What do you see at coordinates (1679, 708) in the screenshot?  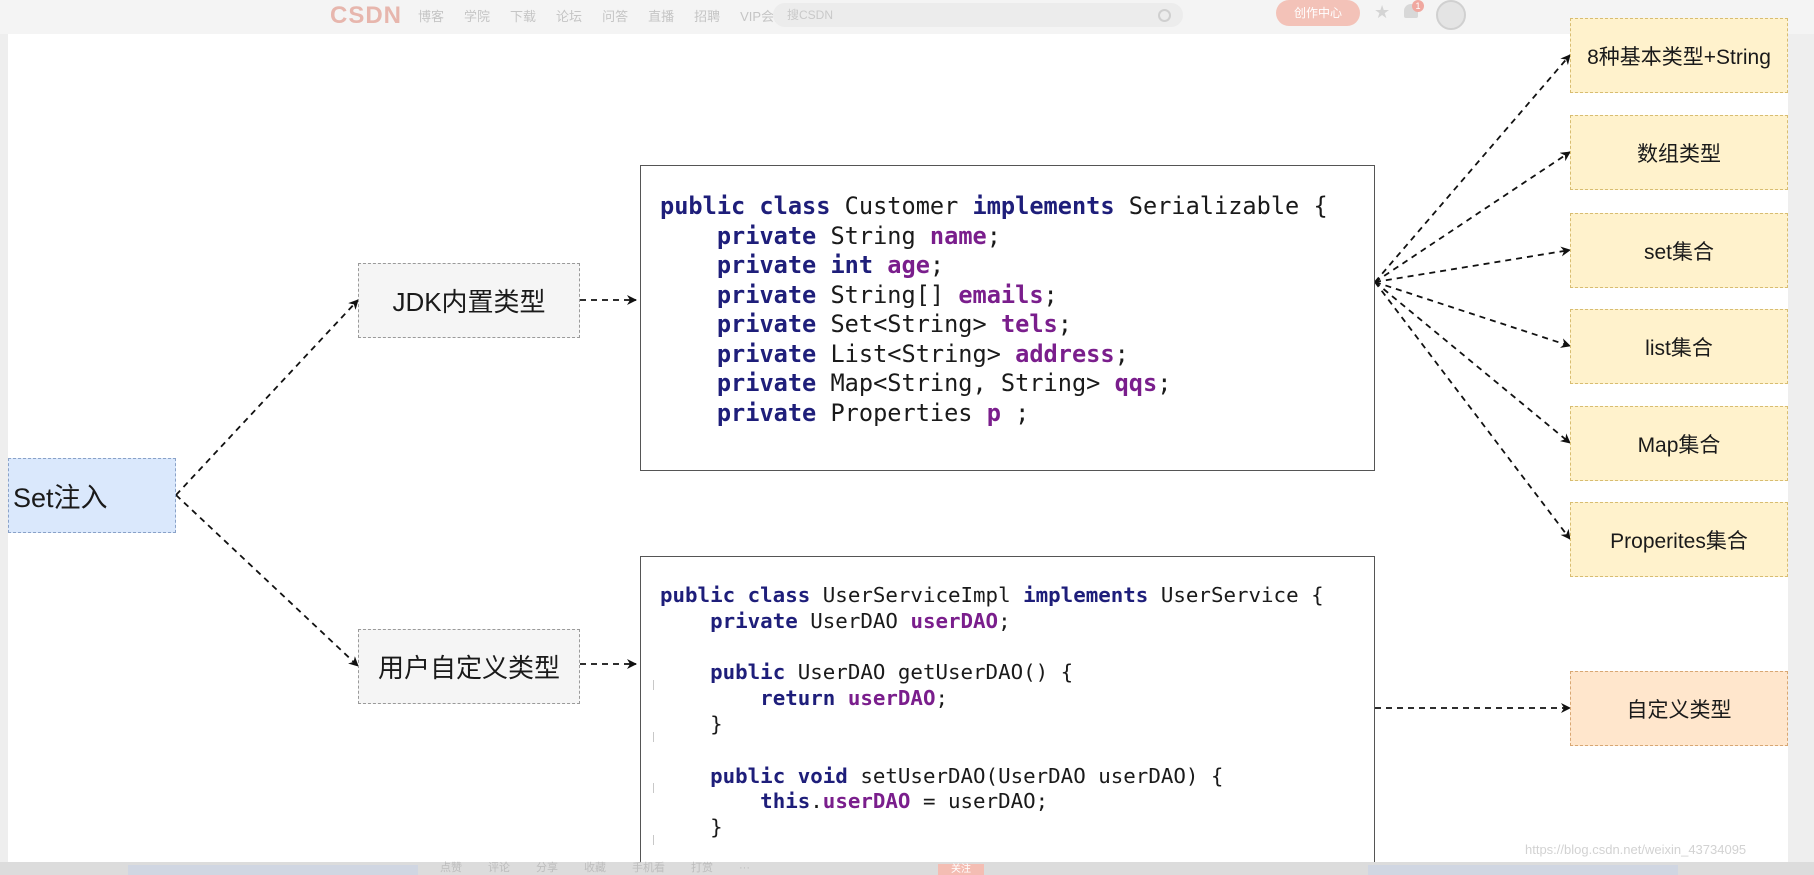 I see `leaf-custom-type: 自定义类型` at bounding box center [1679, 708].